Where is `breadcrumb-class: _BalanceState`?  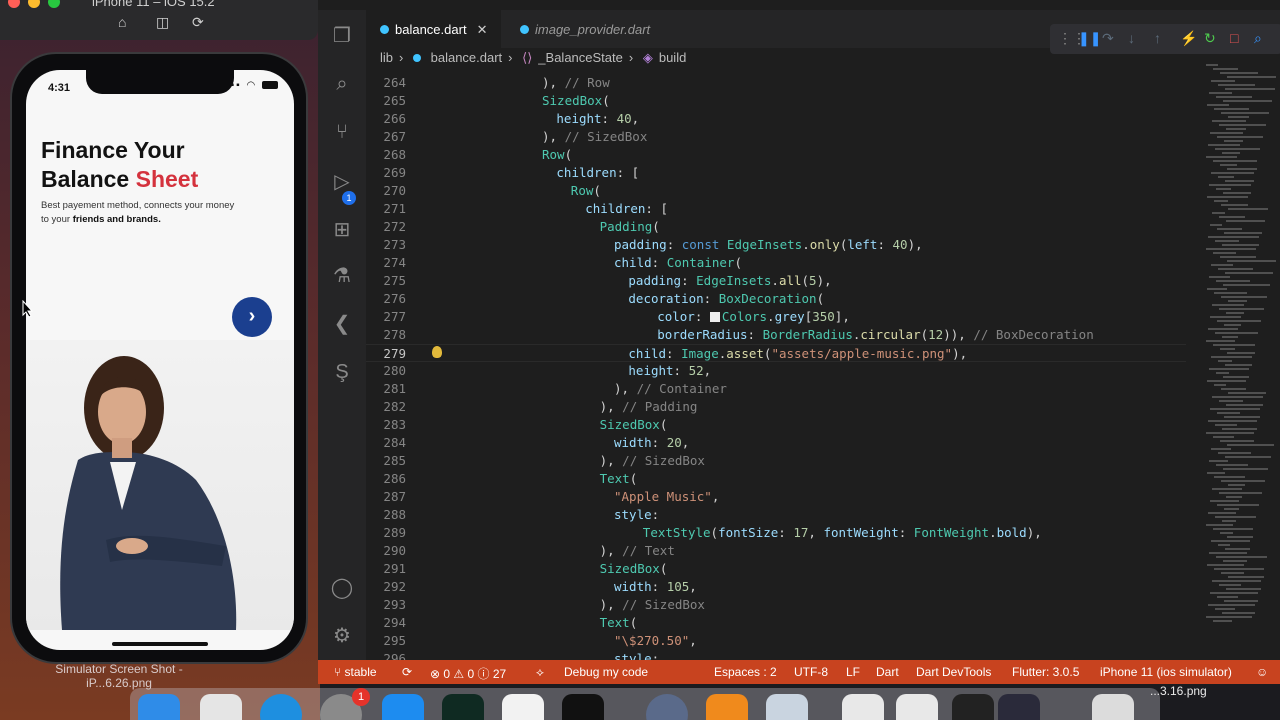
breadcrumb-class: _BalanceState is located at coordinates (580, 57).